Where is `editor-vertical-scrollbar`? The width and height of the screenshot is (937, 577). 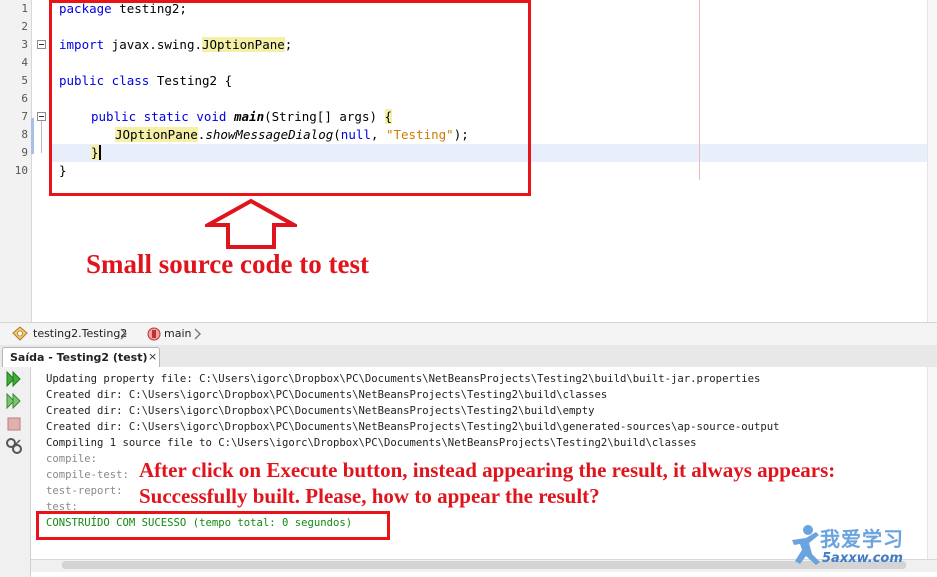 editor-vertical-scrollbar is located at coordinates (932, 161).